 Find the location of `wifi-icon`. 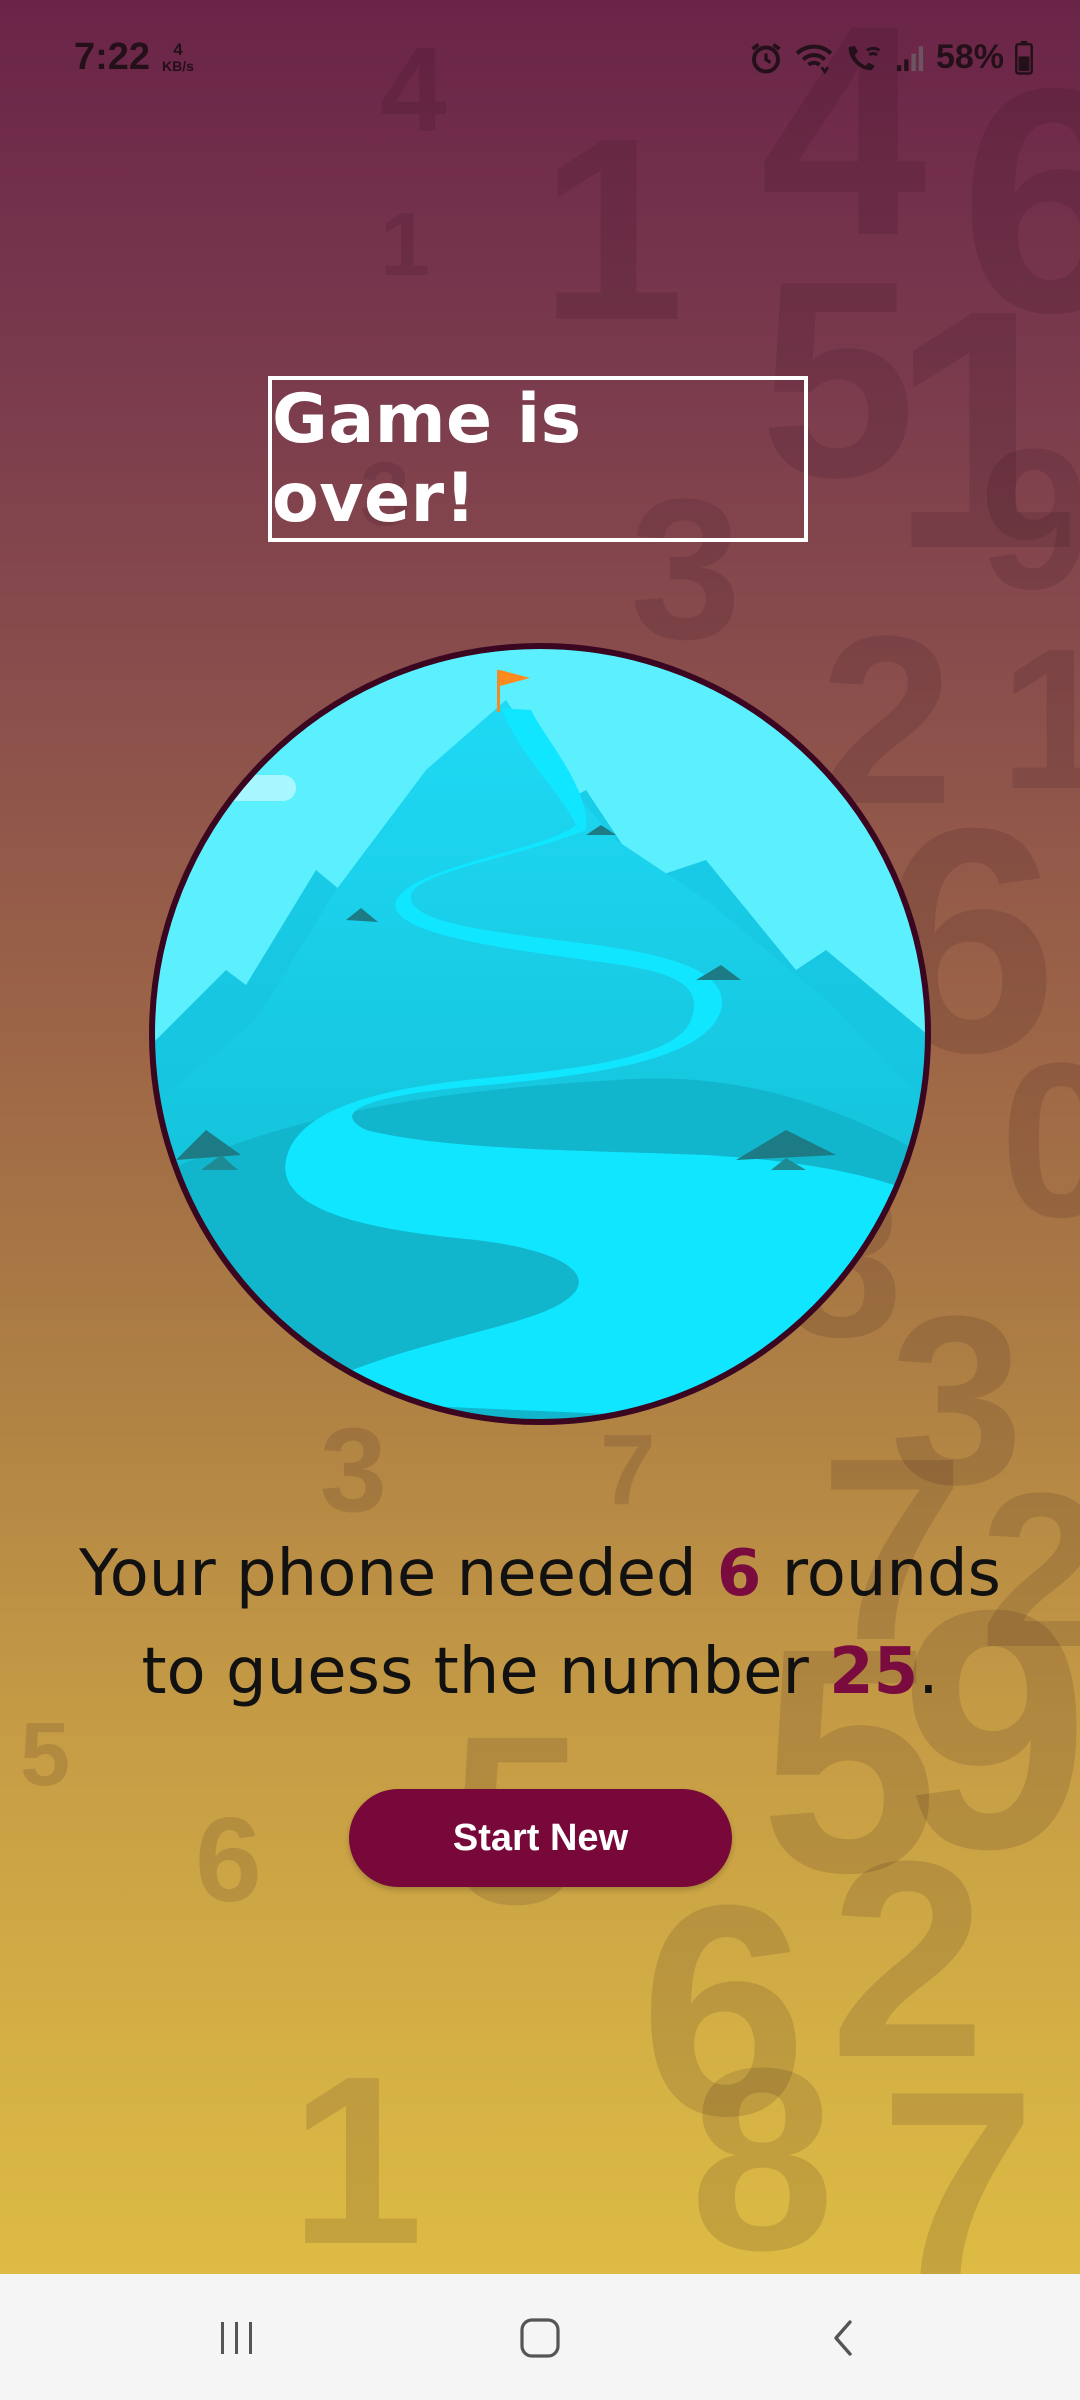

wifi-icon is located at coordinates (814, 59).